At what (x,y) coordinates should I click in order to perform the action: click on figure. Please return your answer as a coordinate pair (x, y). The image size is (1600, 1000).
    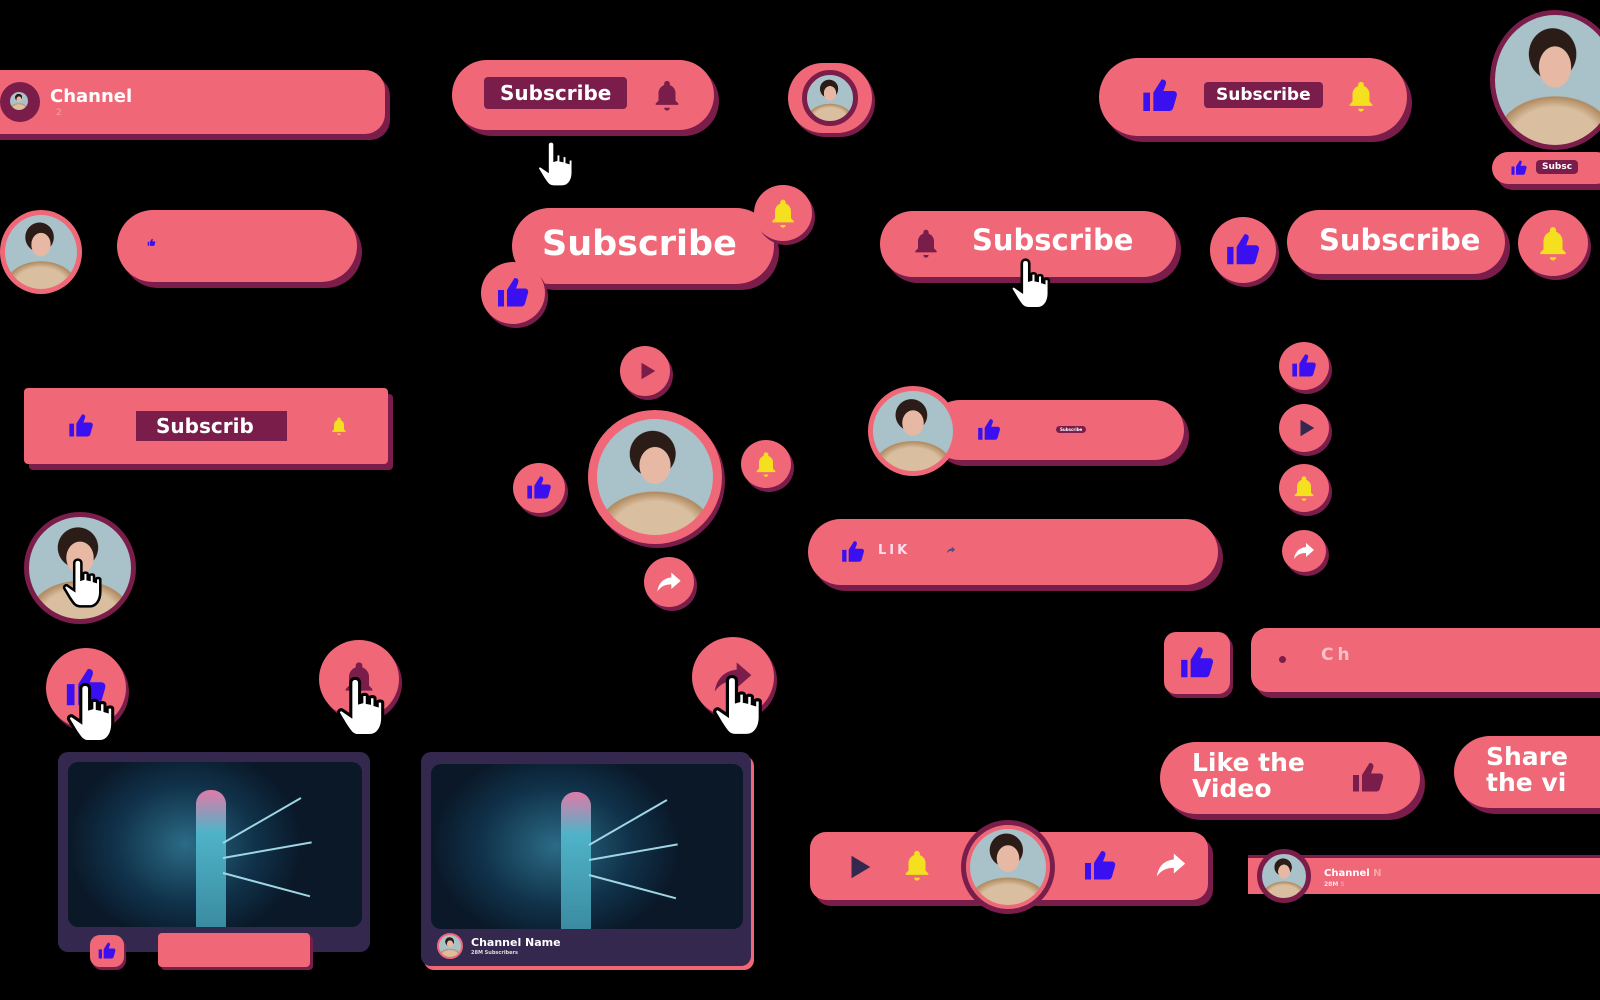
    Looking at the image, I should click on (576, 860).